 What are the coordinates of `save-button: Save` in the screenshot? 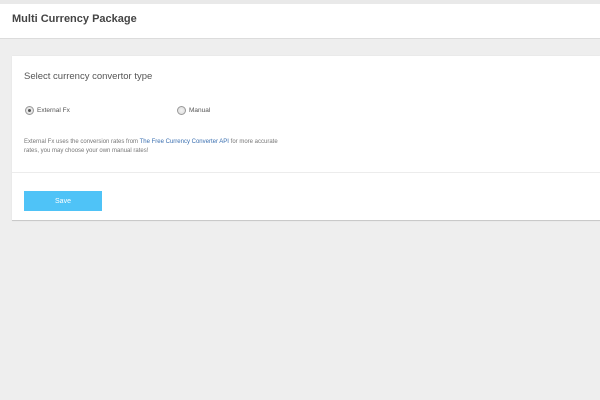 It's located at (63, 201).